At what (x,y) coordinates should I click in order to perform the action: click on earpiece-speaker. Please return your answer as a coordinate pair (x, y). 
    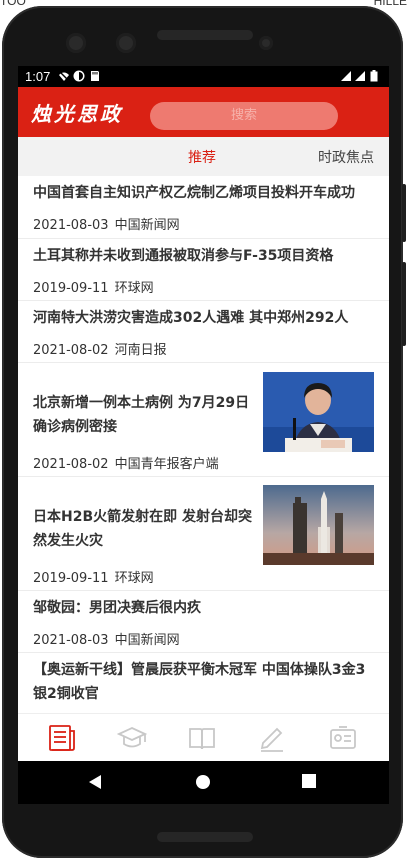
    Looking at the image, I should click on (205, 35).